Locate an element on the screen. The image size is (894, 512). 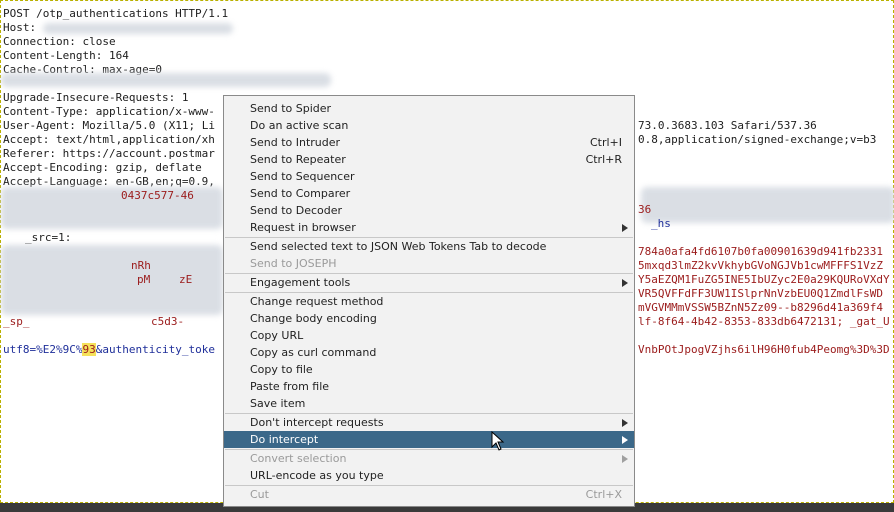
header-name: Content-Length: is located at coordinates (53, 55).